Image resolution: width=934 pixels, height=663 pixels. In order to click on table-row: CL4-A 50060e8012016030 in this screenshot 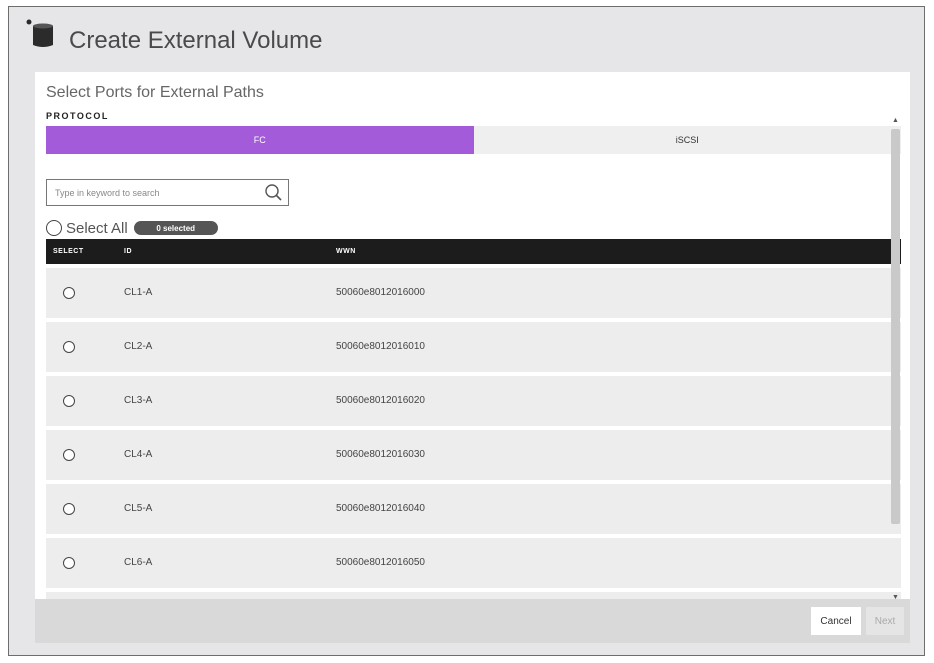, I will do `click(473, 455)`.